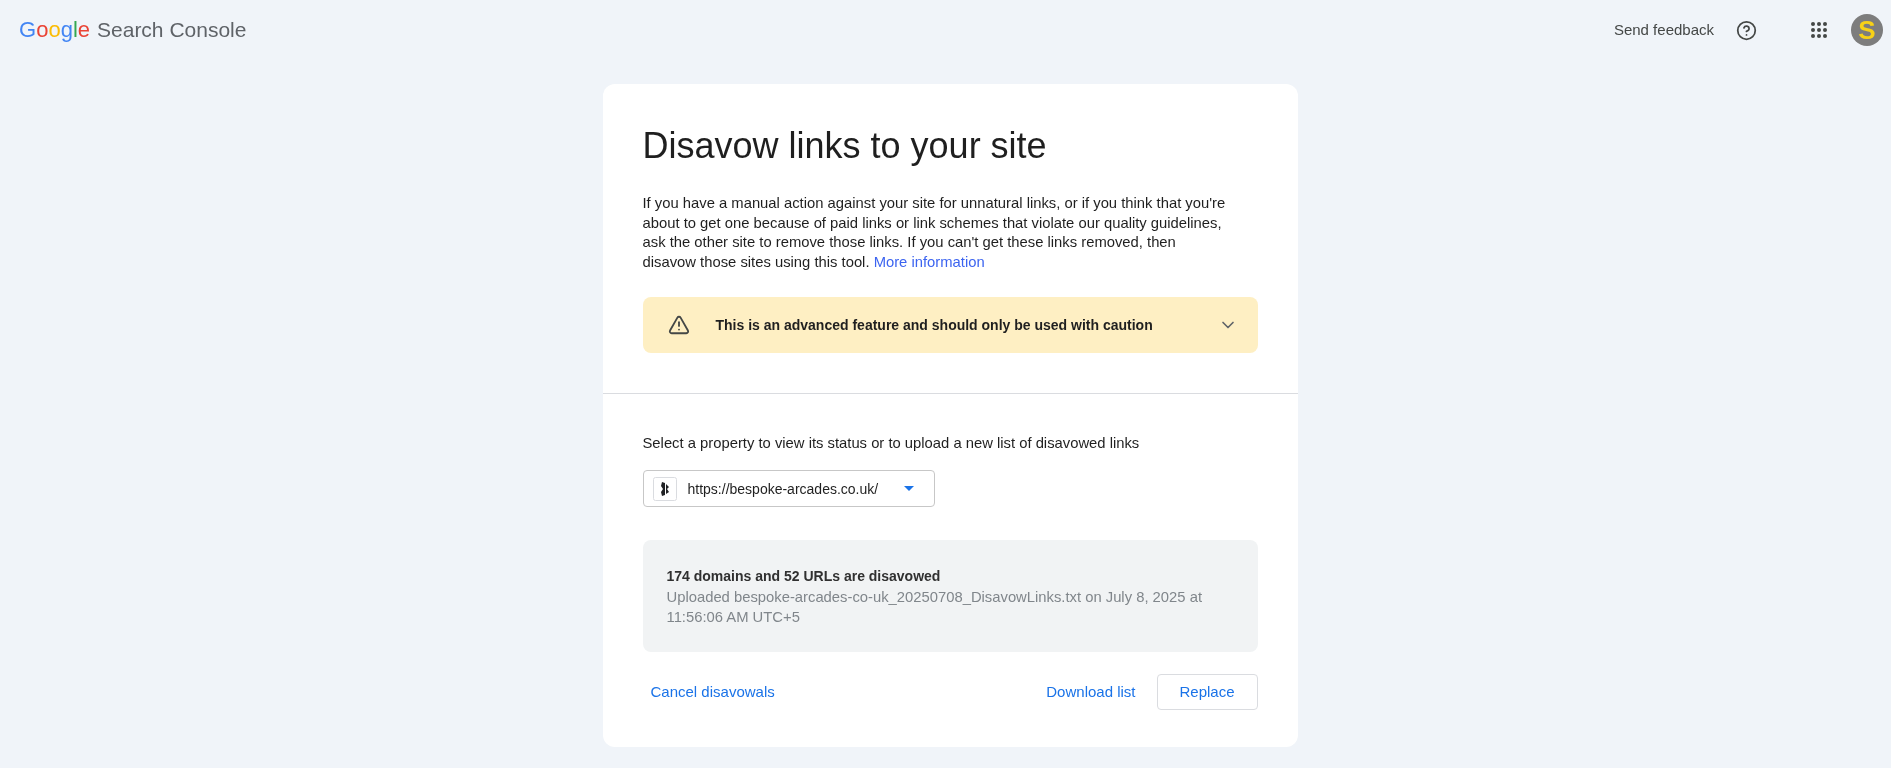  What do you see at coordinates (908, 488) in the screenshot?
I see `dropdown-caret-icon` at bounding box center [908, 488].